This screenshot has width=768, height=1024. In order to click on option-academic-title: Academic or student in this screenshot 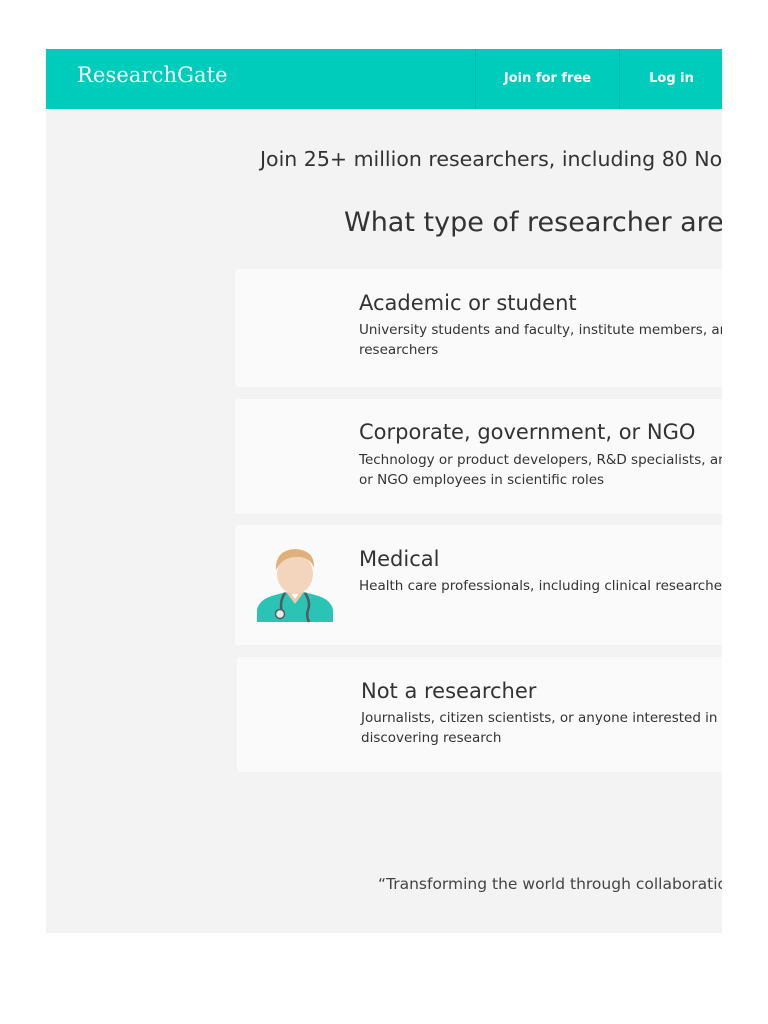, I will do `click(468, 303)`.